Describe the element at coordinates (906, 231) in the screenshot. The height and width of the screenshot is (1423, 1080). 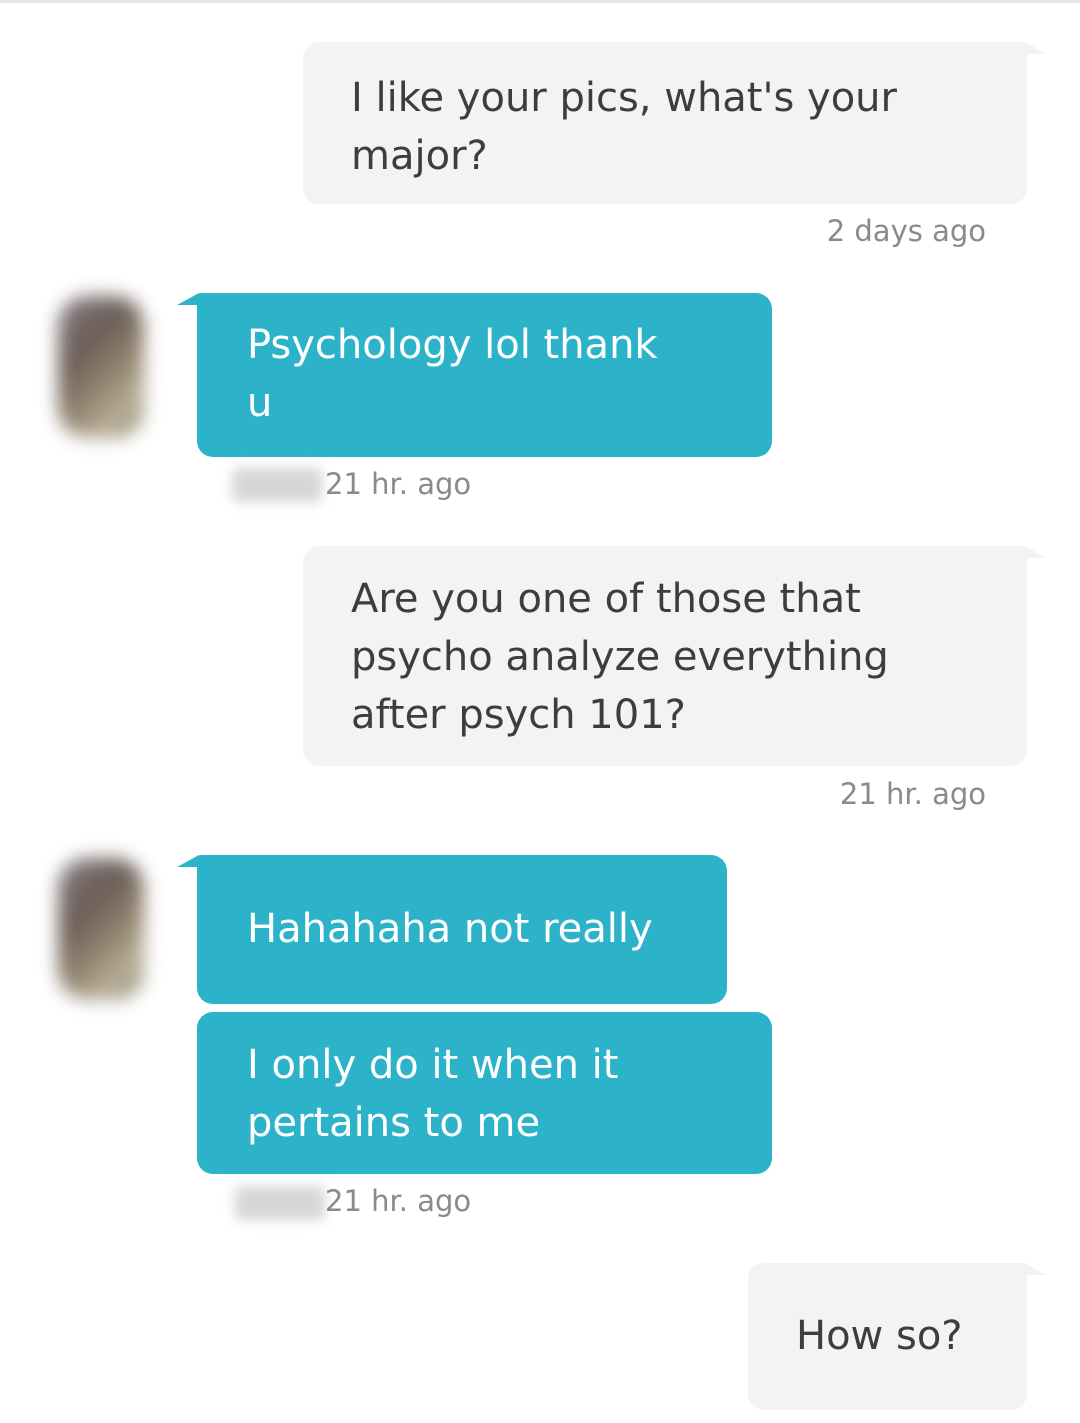
I see `message-timestamp: 2 days ago` at that location.